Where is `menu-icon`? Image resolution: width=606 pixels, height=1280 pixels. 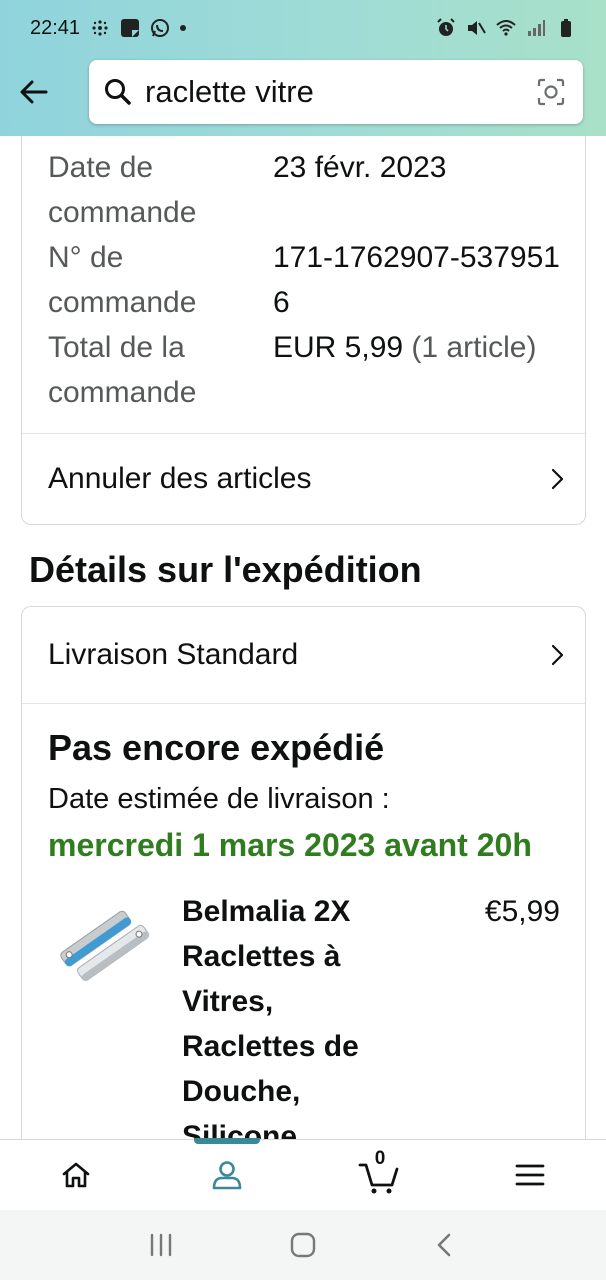
menu-icon is located at coordinates (530, 1175).